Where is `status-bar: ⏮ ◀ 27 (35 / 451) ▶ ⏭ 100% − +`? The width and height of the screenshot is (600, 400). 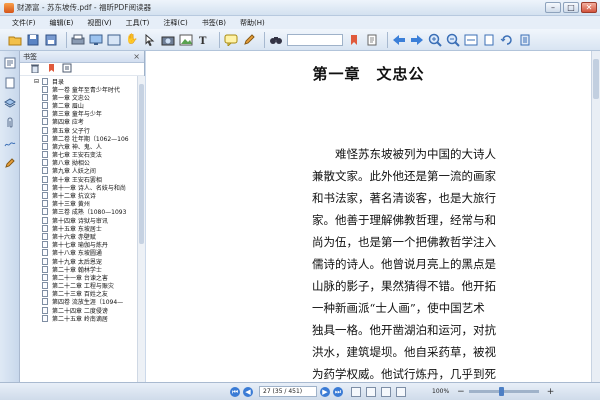 status-bar: ⏮ ◀ 27 (35 / 451) ▶ ⏭ 100% − + is located at coordinates (300, 391).